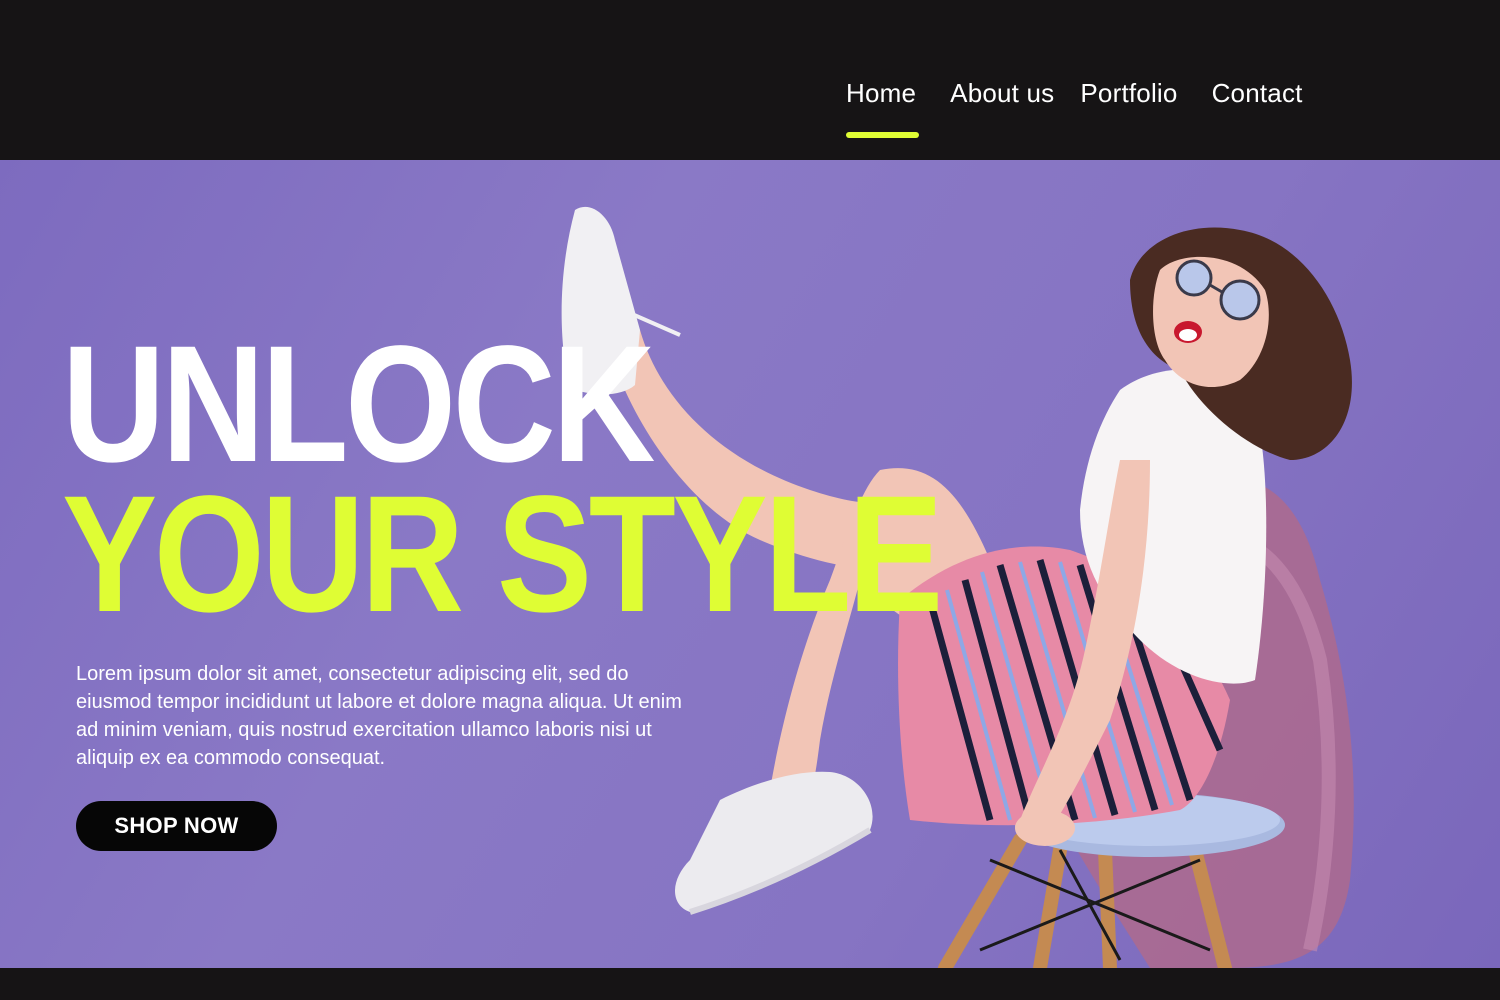 The height and width of the screenshot is (1000, 1500). I want to click on nav-item-label: About us, so click(1002, 93).